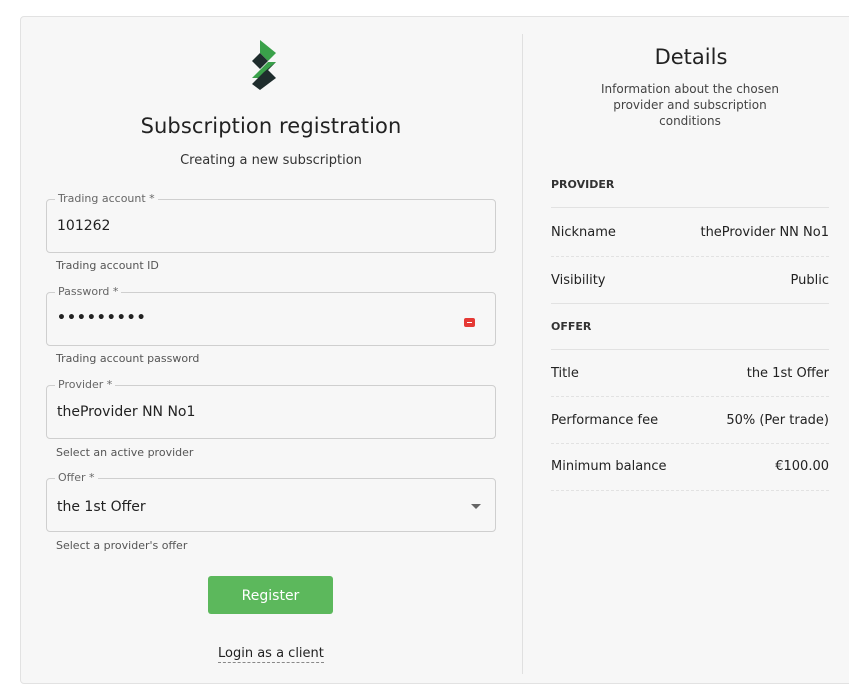 The height and width of the screenshot is (688, 849). What do you see at coordinates (605, 420) in the screenshot?
I see `performance-fee-label: Performance fee` at bounding box center [605, 420].